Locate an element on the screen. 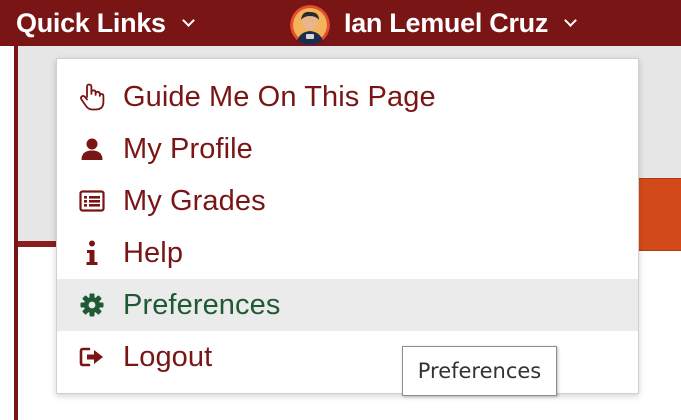  menu-item-label: Help is located at coordinates (153, 252).